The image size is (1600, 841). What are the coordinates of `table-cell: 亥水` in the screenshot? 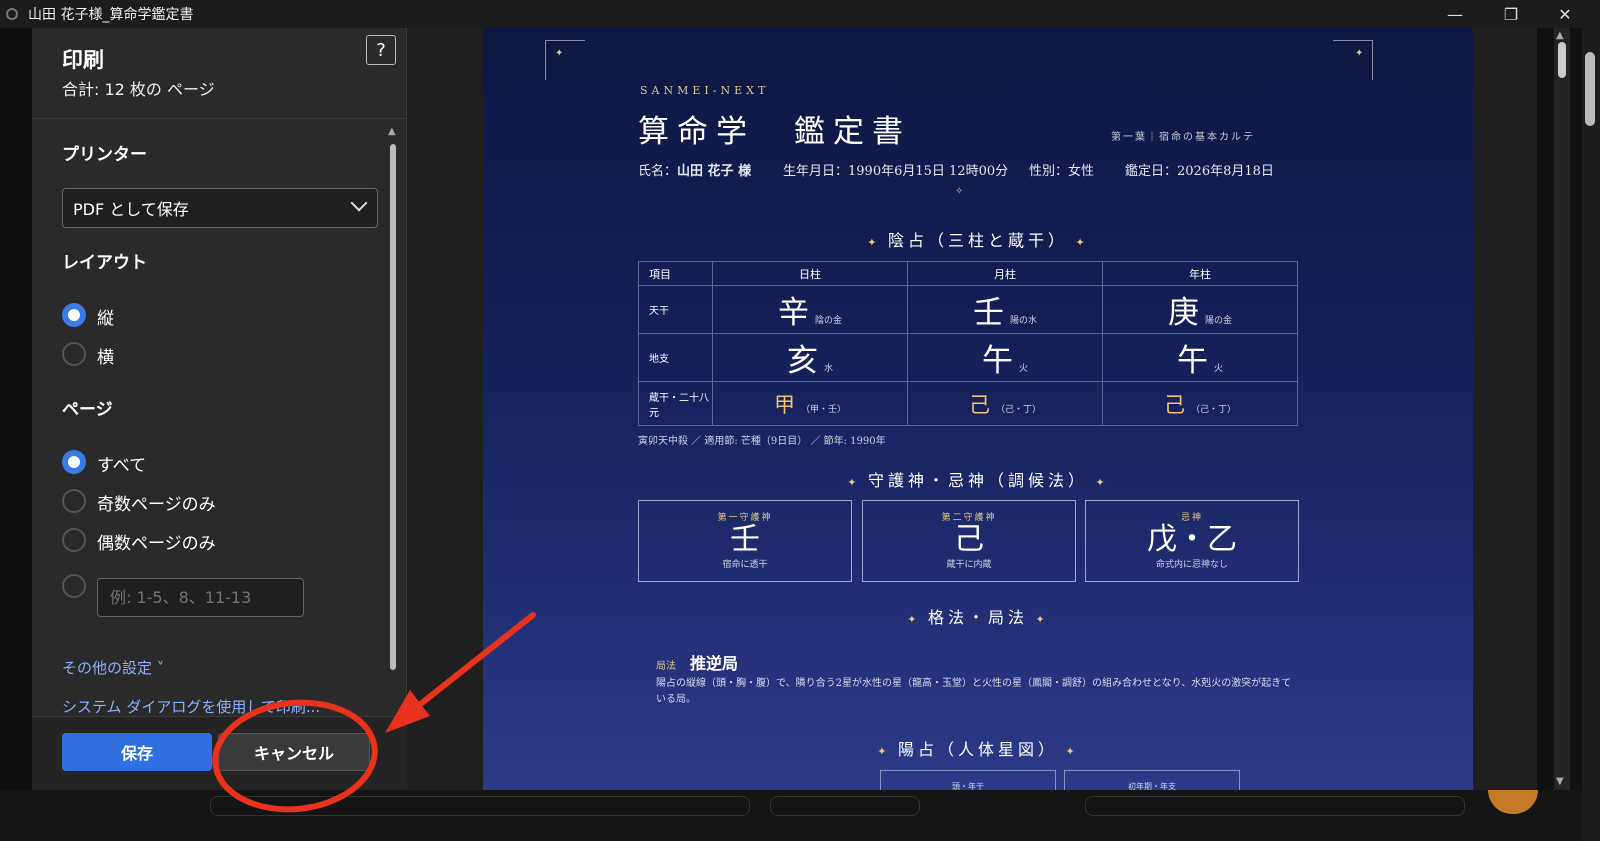 It's located at (810, 357).